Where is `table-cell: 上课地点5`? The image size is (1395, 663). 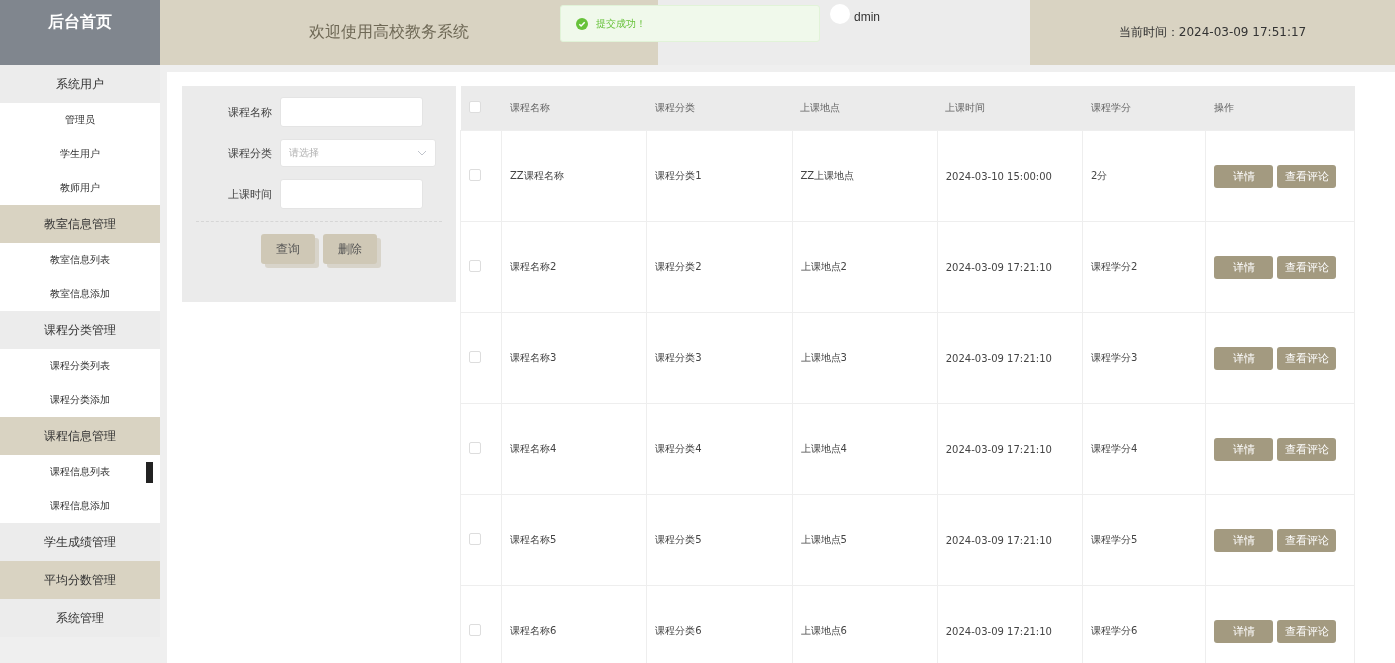
table-cell: 上课地点5 is located at coordinates (823, 539).